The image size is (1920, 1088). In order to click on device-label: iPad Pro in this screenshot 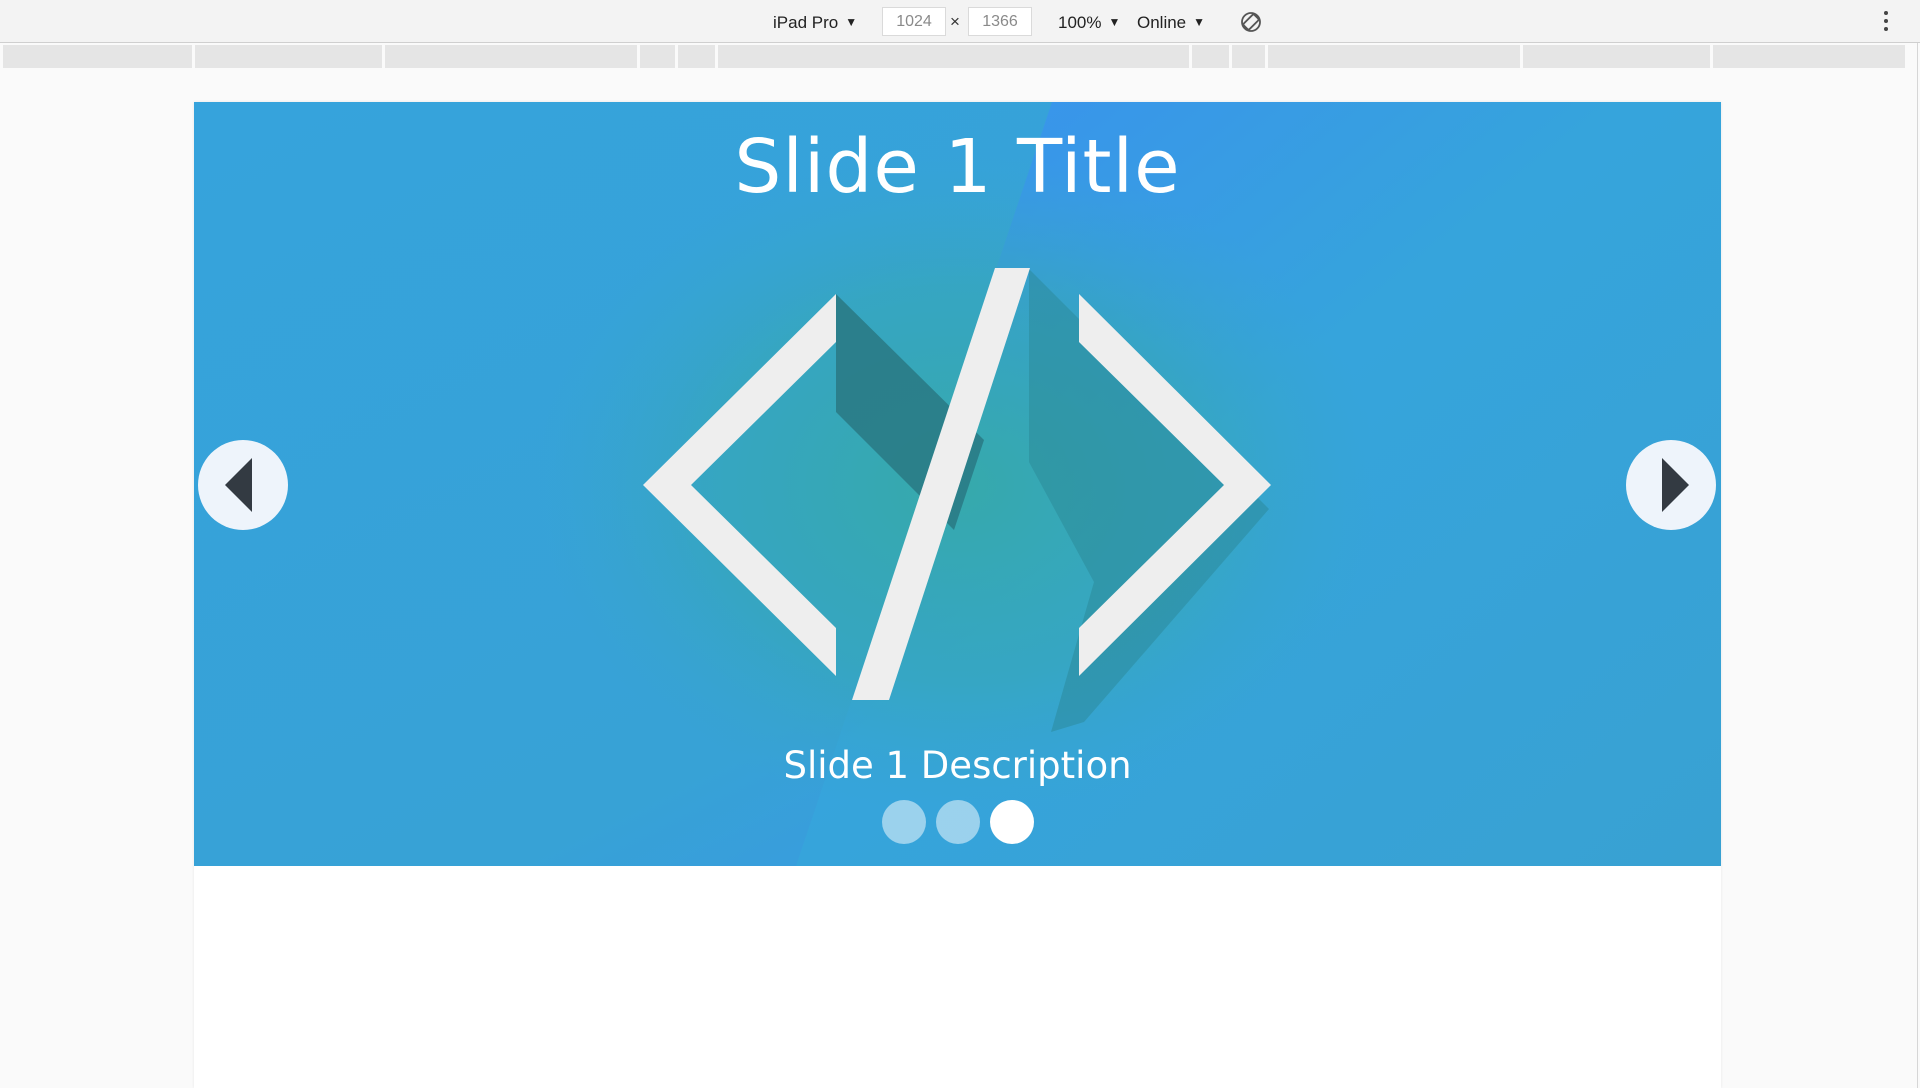, I will do `click(806, 22)`.